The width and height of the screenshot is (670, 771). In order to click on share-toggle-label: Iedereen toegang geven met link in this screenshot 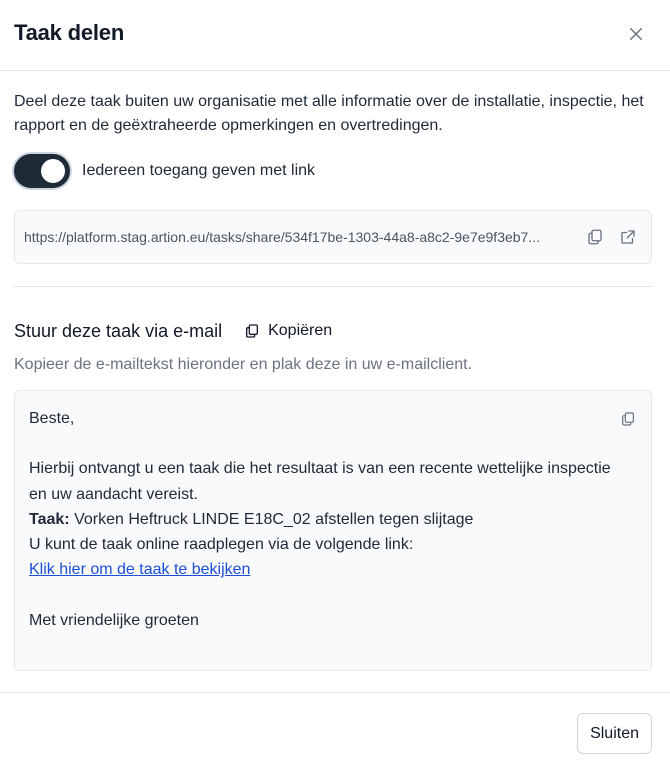, I will do `click(199, 170)`.